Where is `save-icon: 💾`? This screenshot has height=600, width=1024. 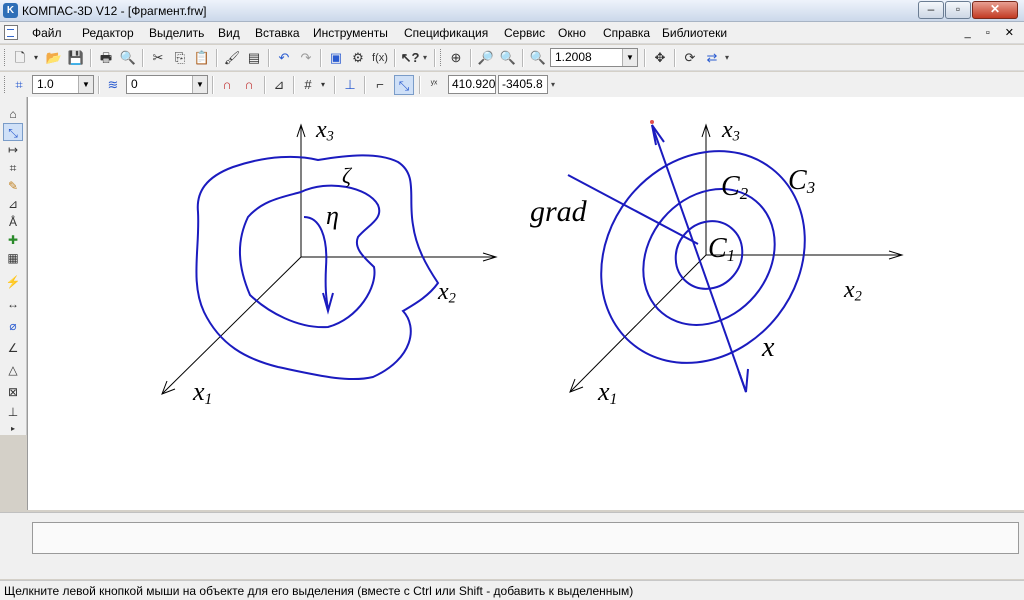 save-icon: 💾 is located at coordinates (76, 58).